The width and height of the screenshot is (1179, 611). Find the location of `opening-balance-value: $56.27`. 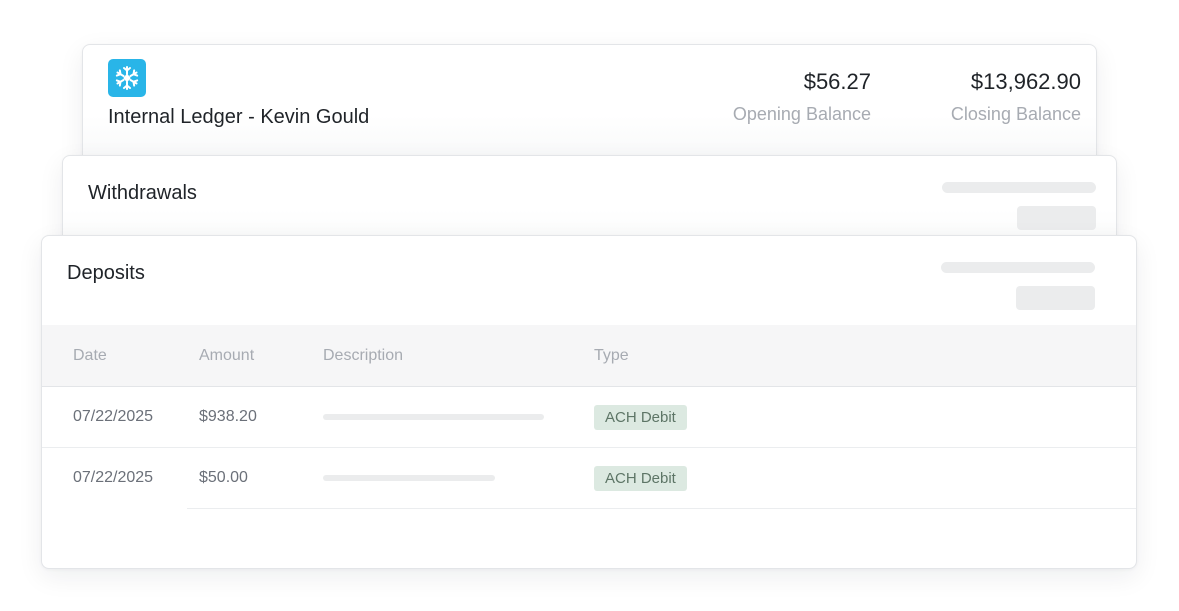

opening-balance-value: $56.27 is located at coordinates (837, 81).